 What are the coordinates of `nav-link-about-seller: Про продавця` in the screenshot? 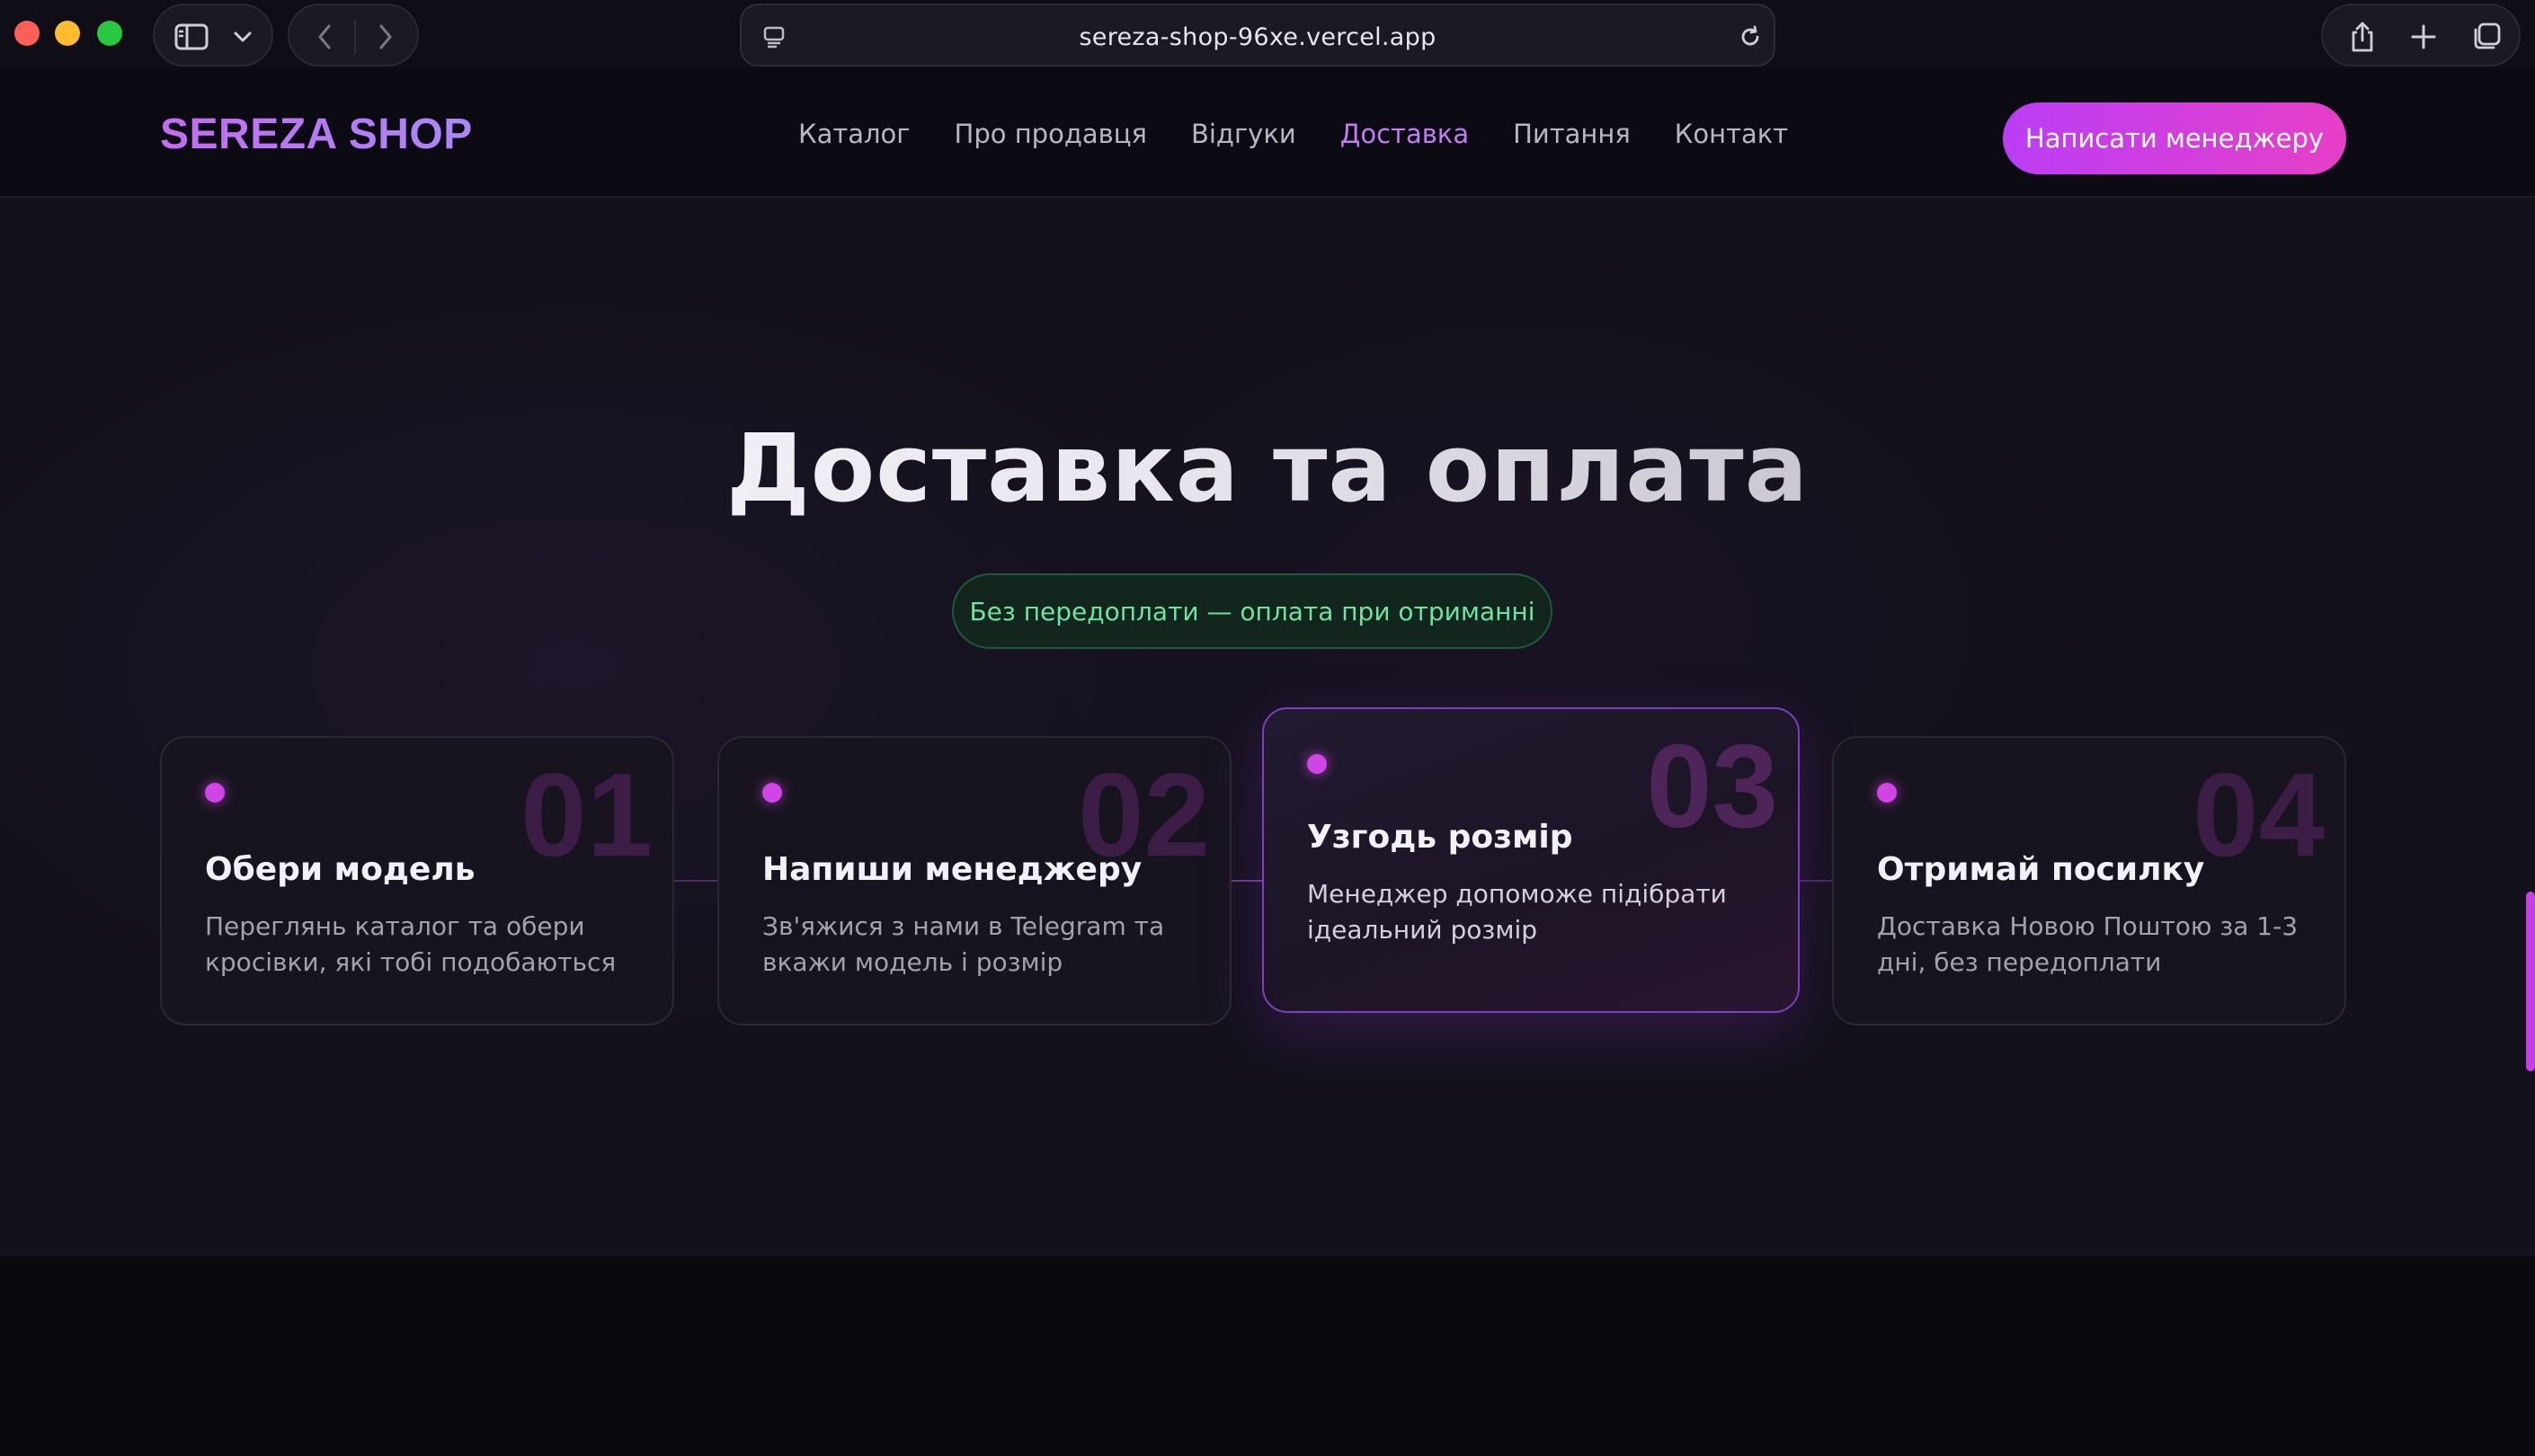 It's located at (1051, 134).